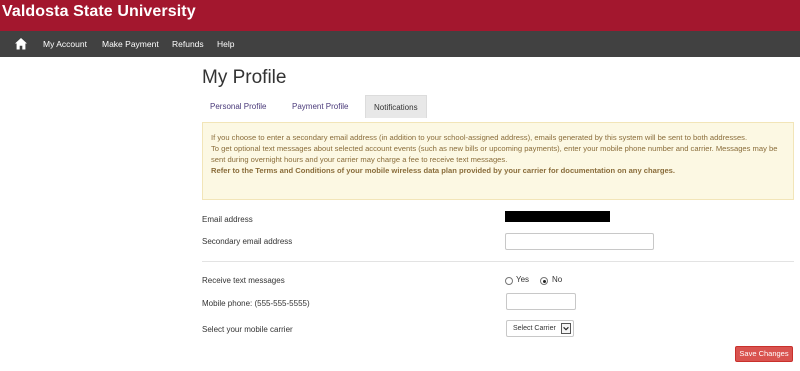  What do you see at coordinates (65, 44) in the screenshot?
I see `nav-my-account: My Account` at bounding box center [65, 44].